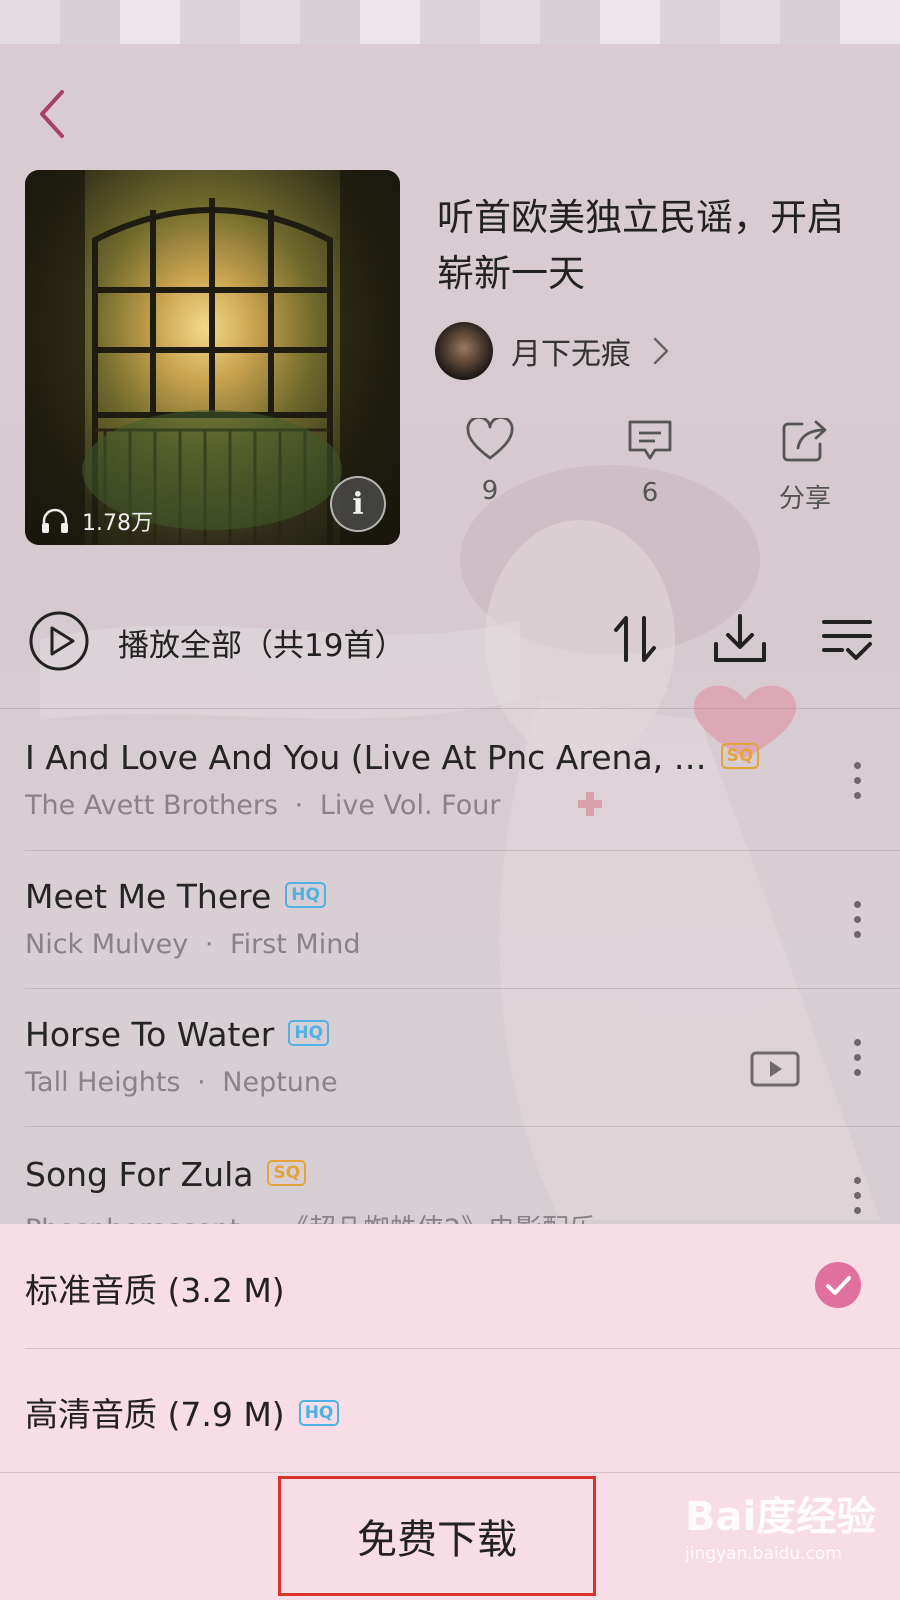 The image size is (900, 1600). I want to click on song-title: Horse To Water HQ, so click(177, 1034).